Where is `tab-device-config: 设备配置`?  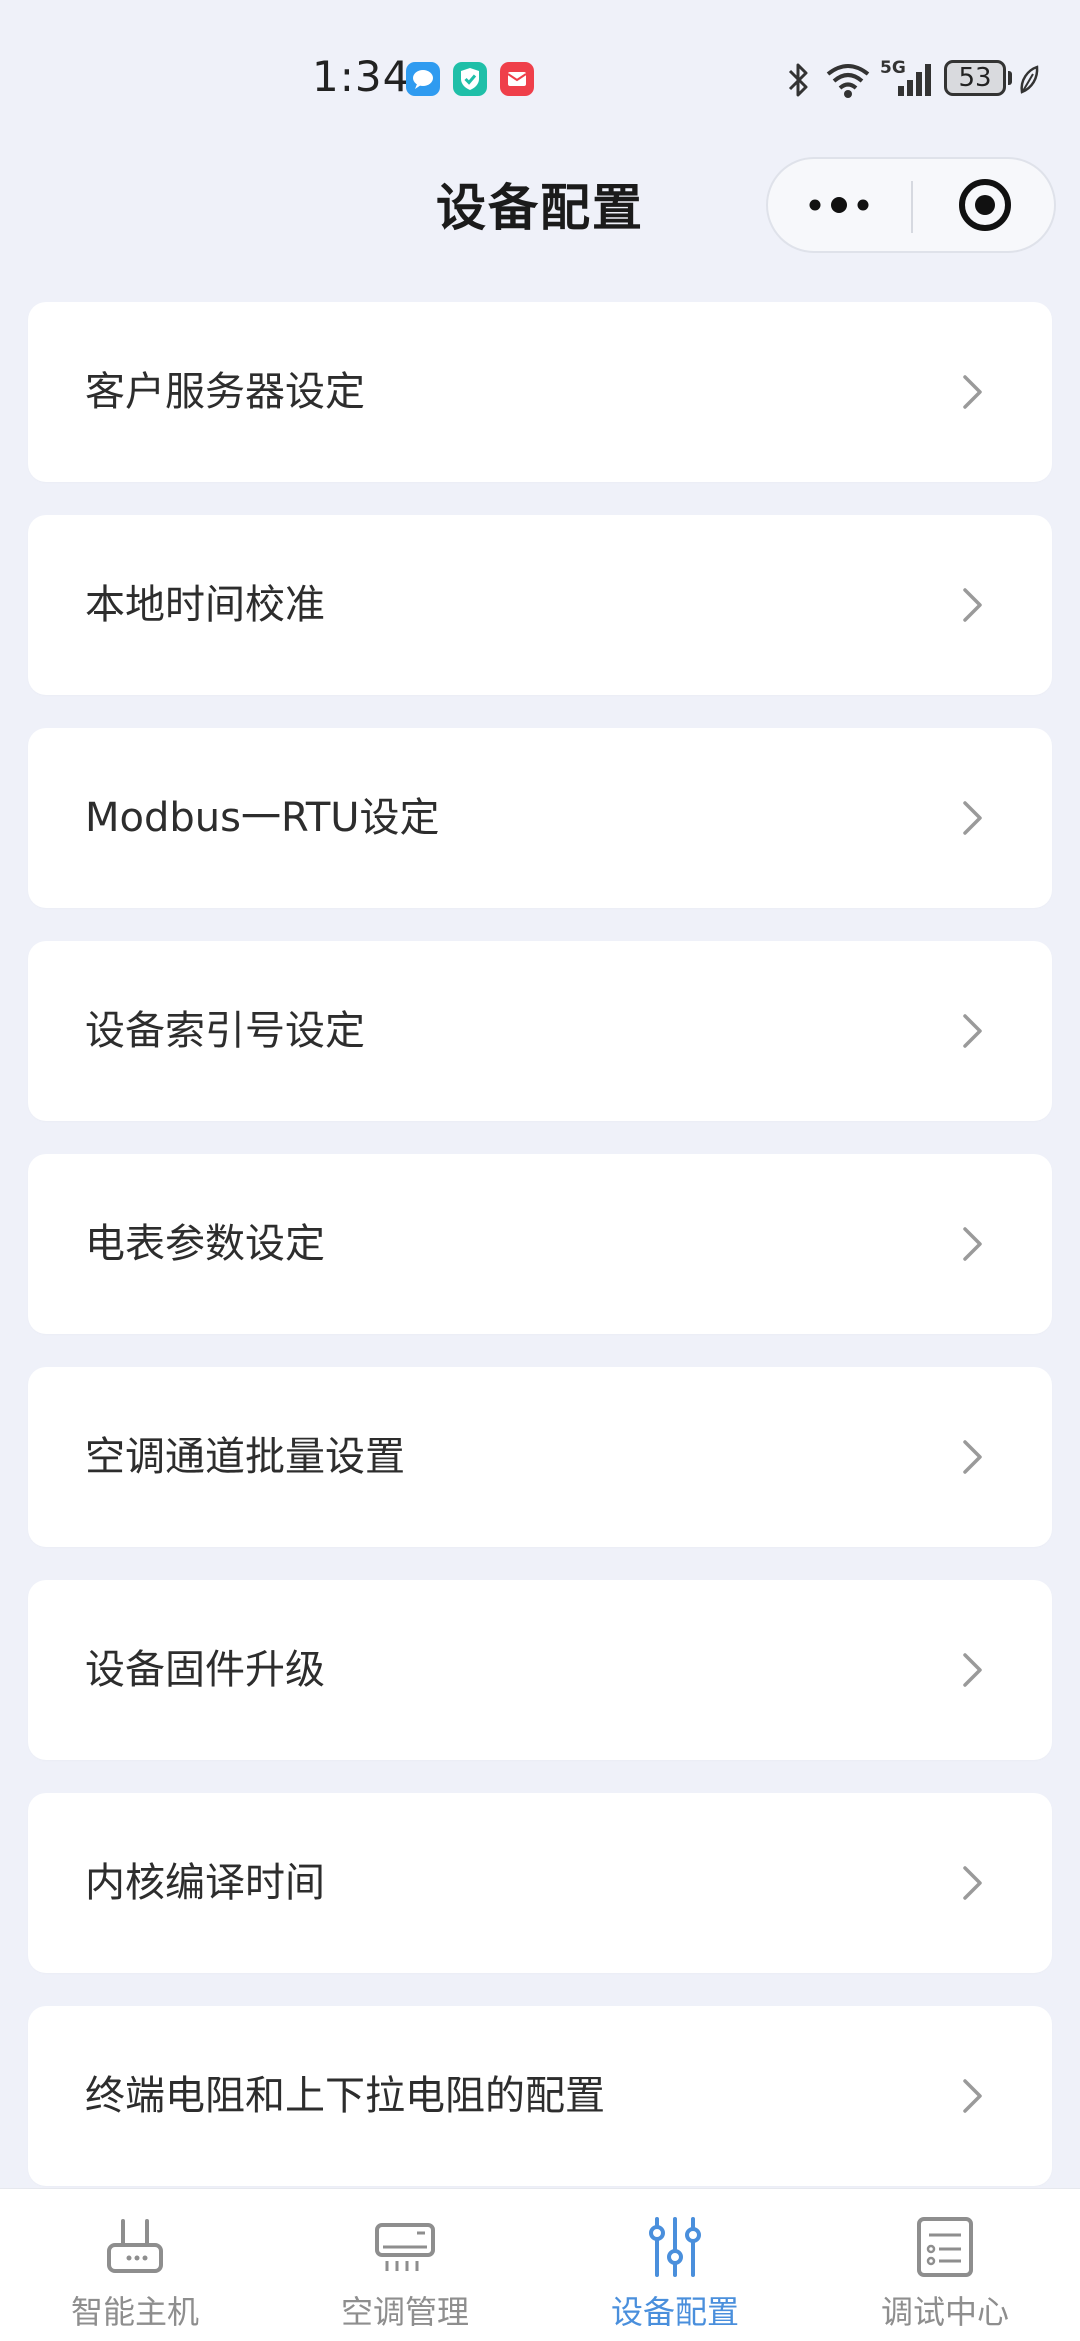
tab-device-config: 设备配置 is located at coordinates (675, 2265).